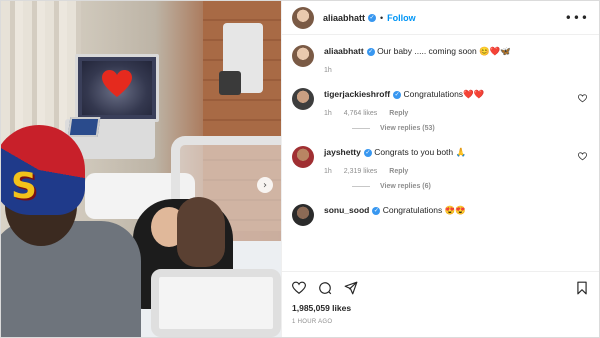 Image resolution: width=600 pixels, height=338 pixels. Describe the element at coordinates (328, 70) in the screenshot. I see `caption-age: 1h` at that location.